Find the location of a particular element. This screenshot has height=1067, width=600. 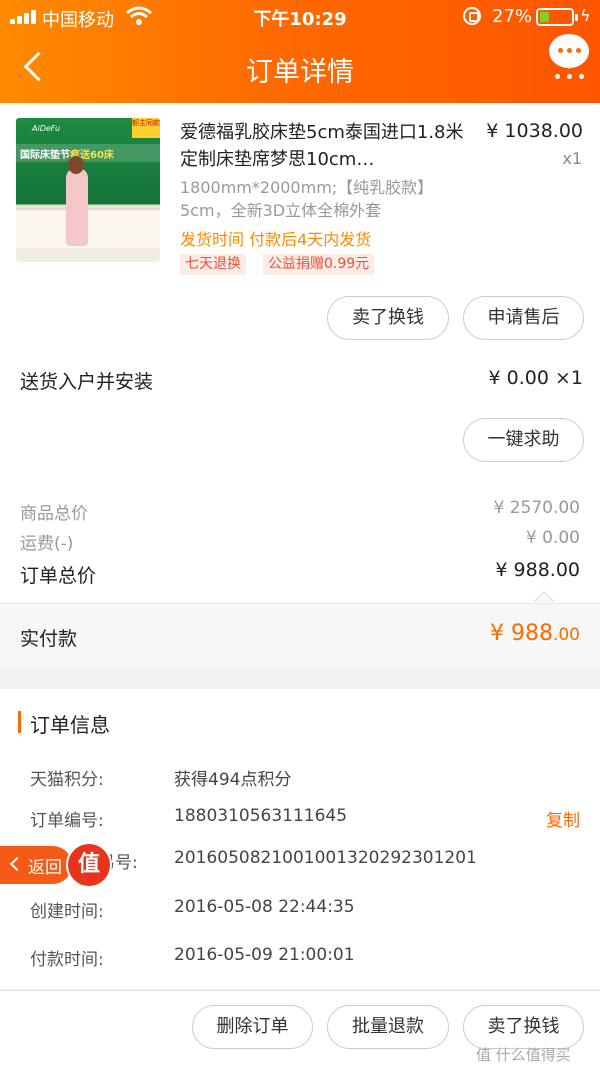

paid-amount-row: 实付款 ¥ 988.00 is located at coordinates (300, 636).